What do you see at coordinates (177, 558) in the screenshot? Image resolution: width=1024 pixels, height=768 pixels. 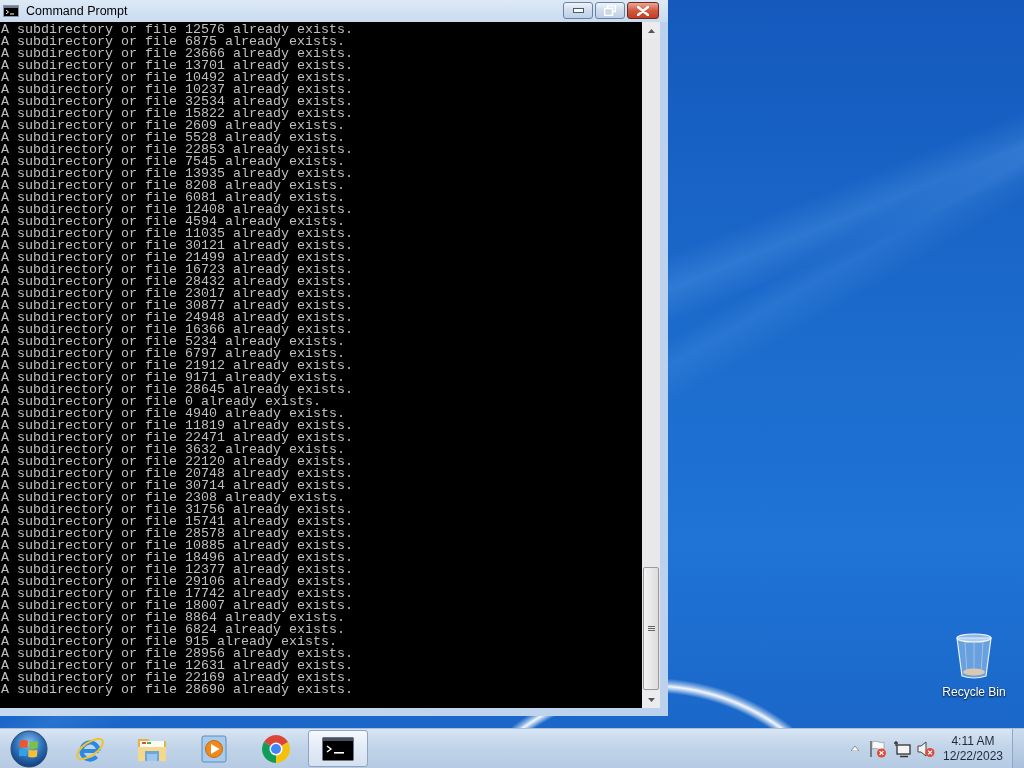 I see `console-line: A subdirectory or file 18496 already exists.` at bounding box center [177, 558].